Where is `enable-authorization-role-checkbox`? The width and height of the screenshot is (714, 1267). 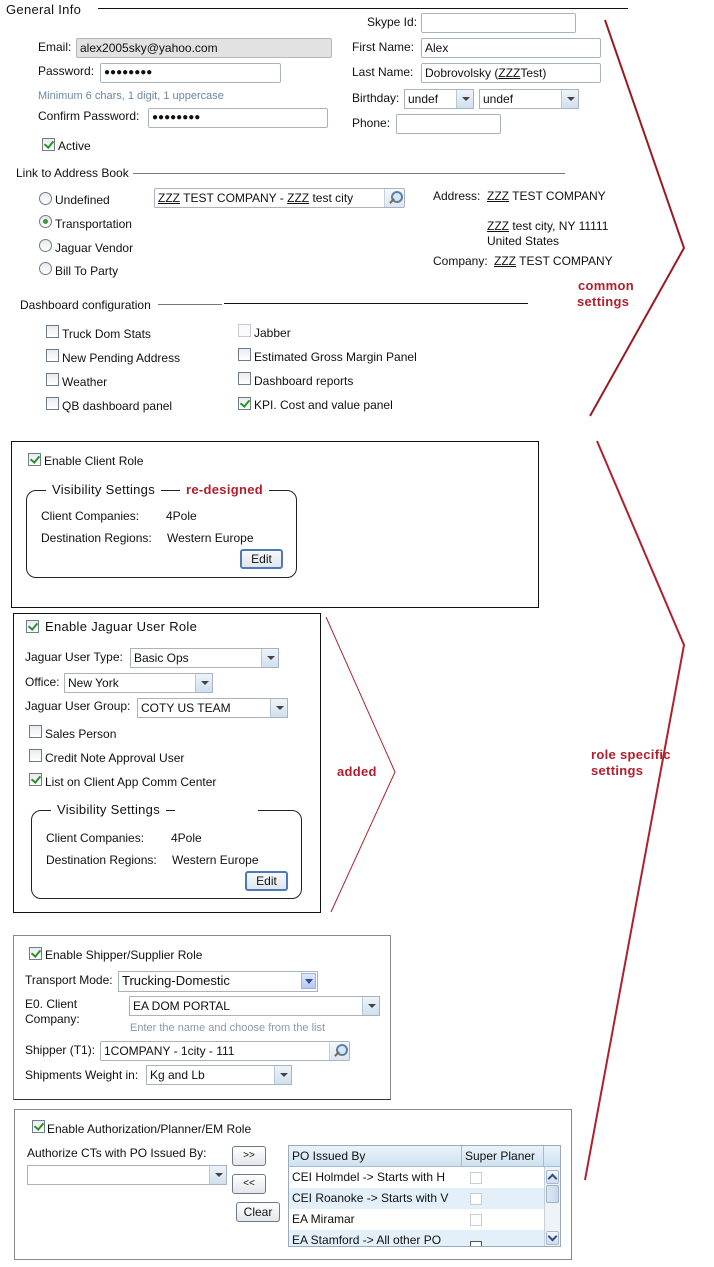
enable-authorization-role-checkbox is located at coordinates (38, 1126).